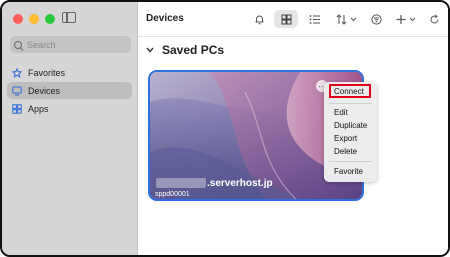 This screenshot has height=257, width=450. I want to click on list-view-icon, so click(315, 19).